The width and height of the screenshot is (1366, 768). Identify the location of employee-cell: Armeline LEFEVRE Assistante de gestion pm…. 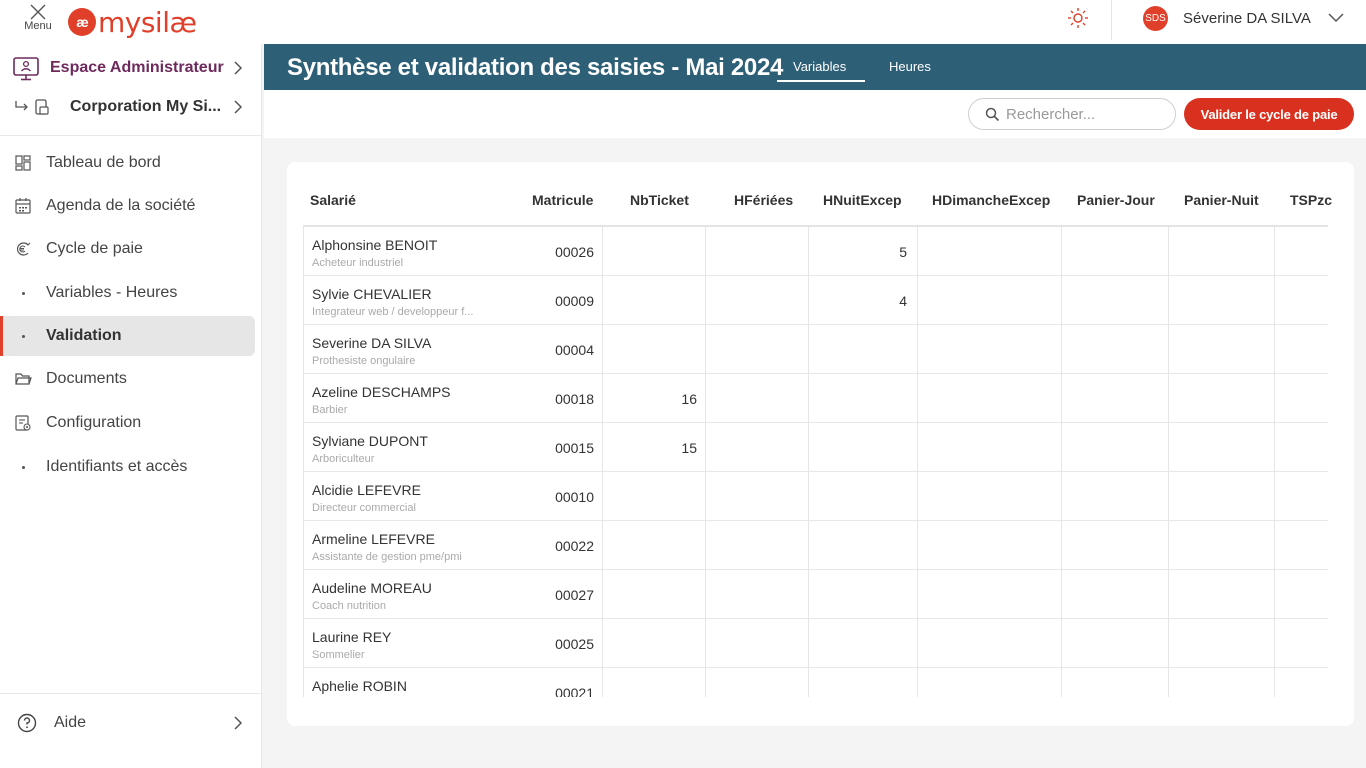
(452, 545).